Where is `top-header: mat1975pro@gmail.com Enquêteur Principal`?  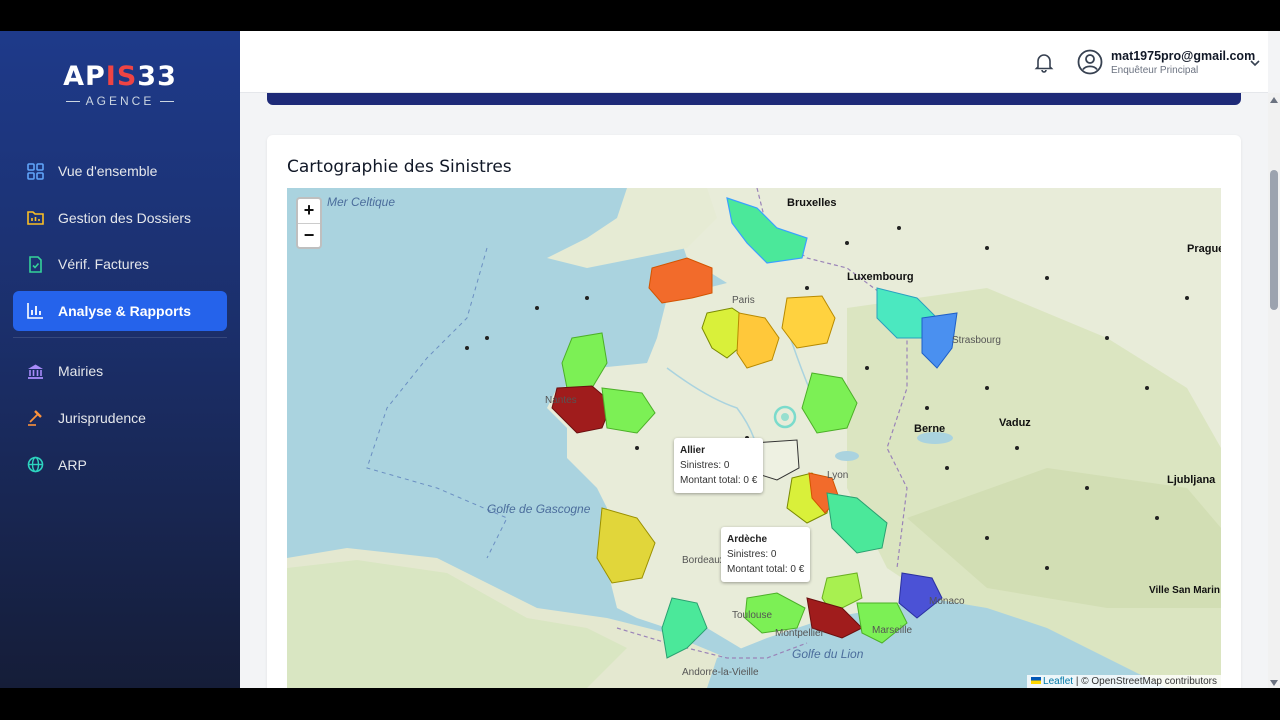 top-header: mat1975pro@gmail.com Enquêteur Principal is located at coordinates (754, 62).